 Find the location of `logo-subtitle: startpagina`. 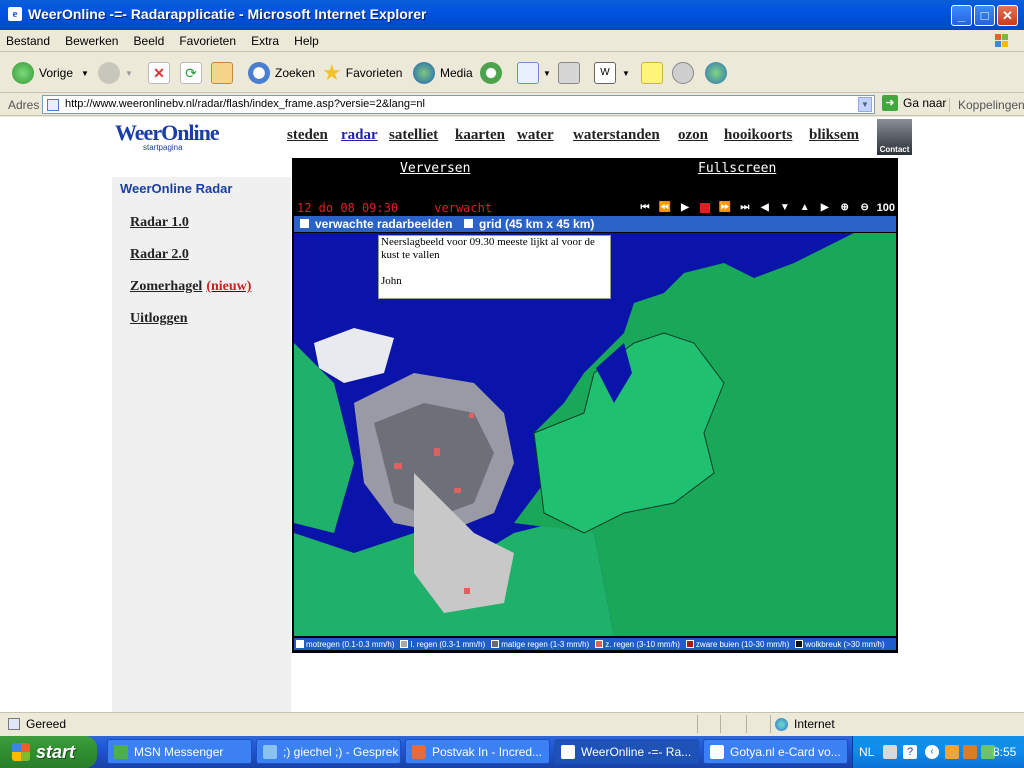

logo-subtitle: startpagina is located at coordinates (163, 147).